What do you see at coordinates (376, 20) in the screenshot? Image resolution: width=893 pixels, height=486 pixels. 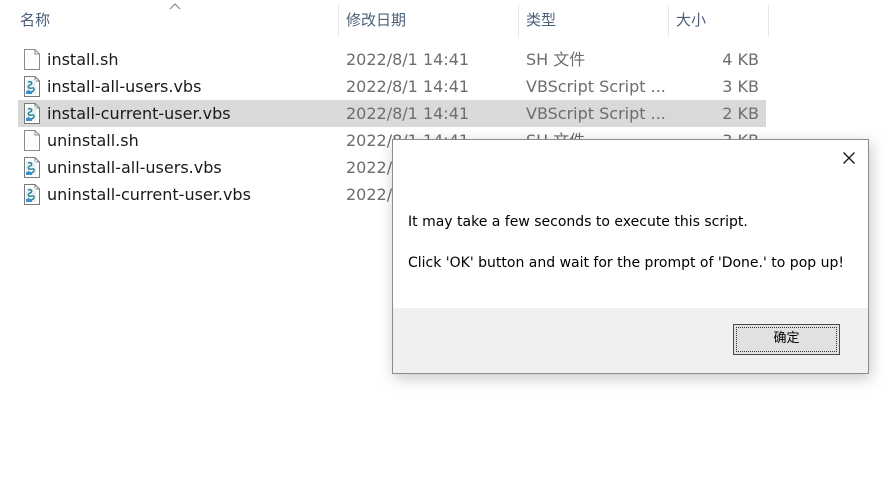 I see `column-header-date: 修改日期` at bounding box center [376, 20].